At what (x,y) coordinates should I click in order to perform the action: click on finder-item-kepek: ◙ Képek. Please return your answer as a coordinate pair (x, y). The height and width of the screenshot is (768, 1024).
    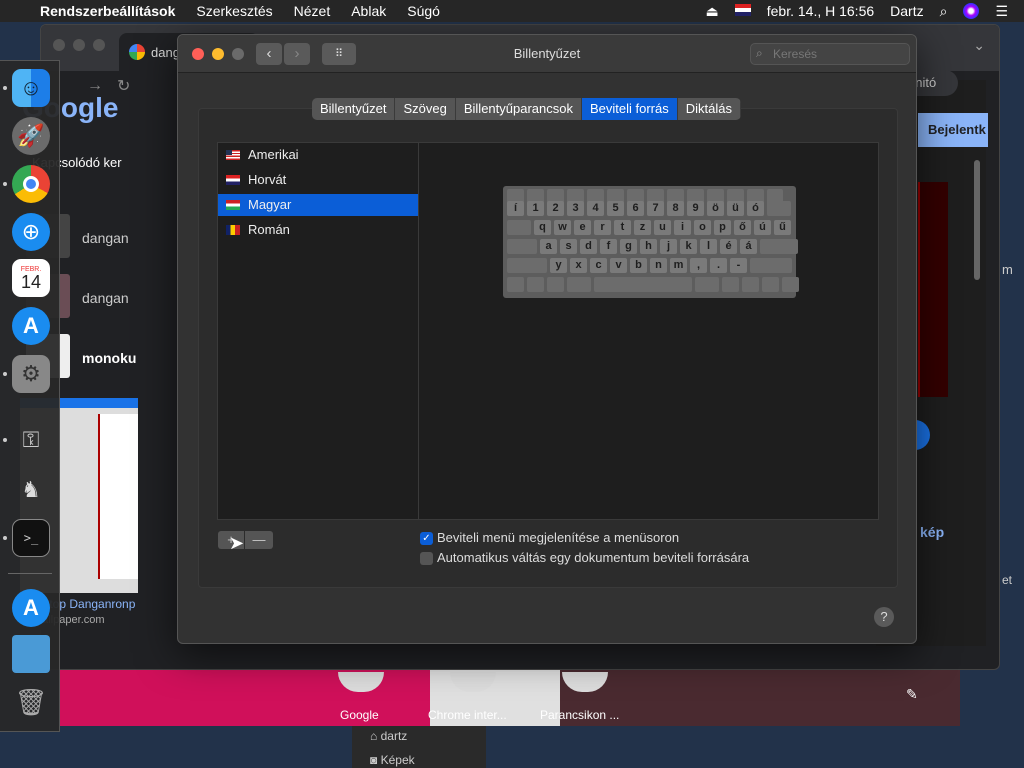
    Looking at the image, I should click on (392, 760).